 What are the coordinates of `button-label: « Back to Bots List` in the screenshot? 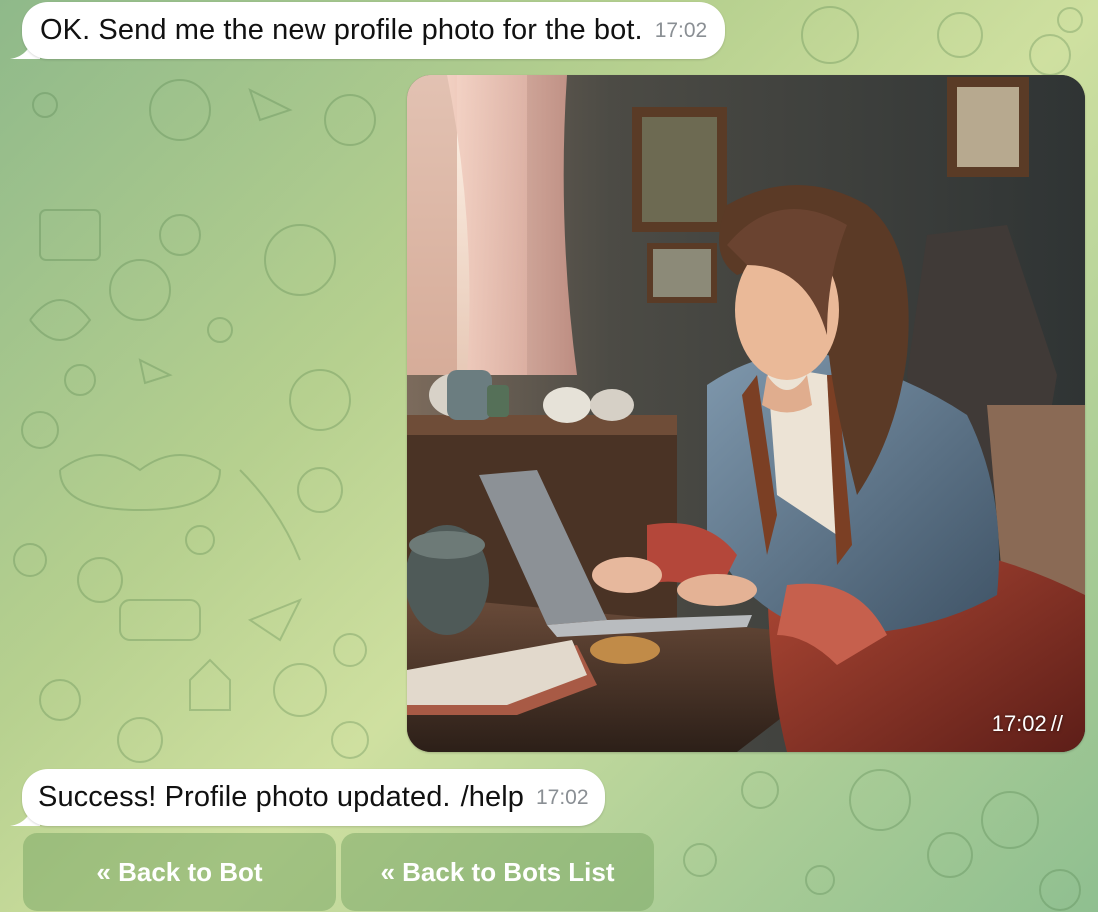 It's located at (497, 871).